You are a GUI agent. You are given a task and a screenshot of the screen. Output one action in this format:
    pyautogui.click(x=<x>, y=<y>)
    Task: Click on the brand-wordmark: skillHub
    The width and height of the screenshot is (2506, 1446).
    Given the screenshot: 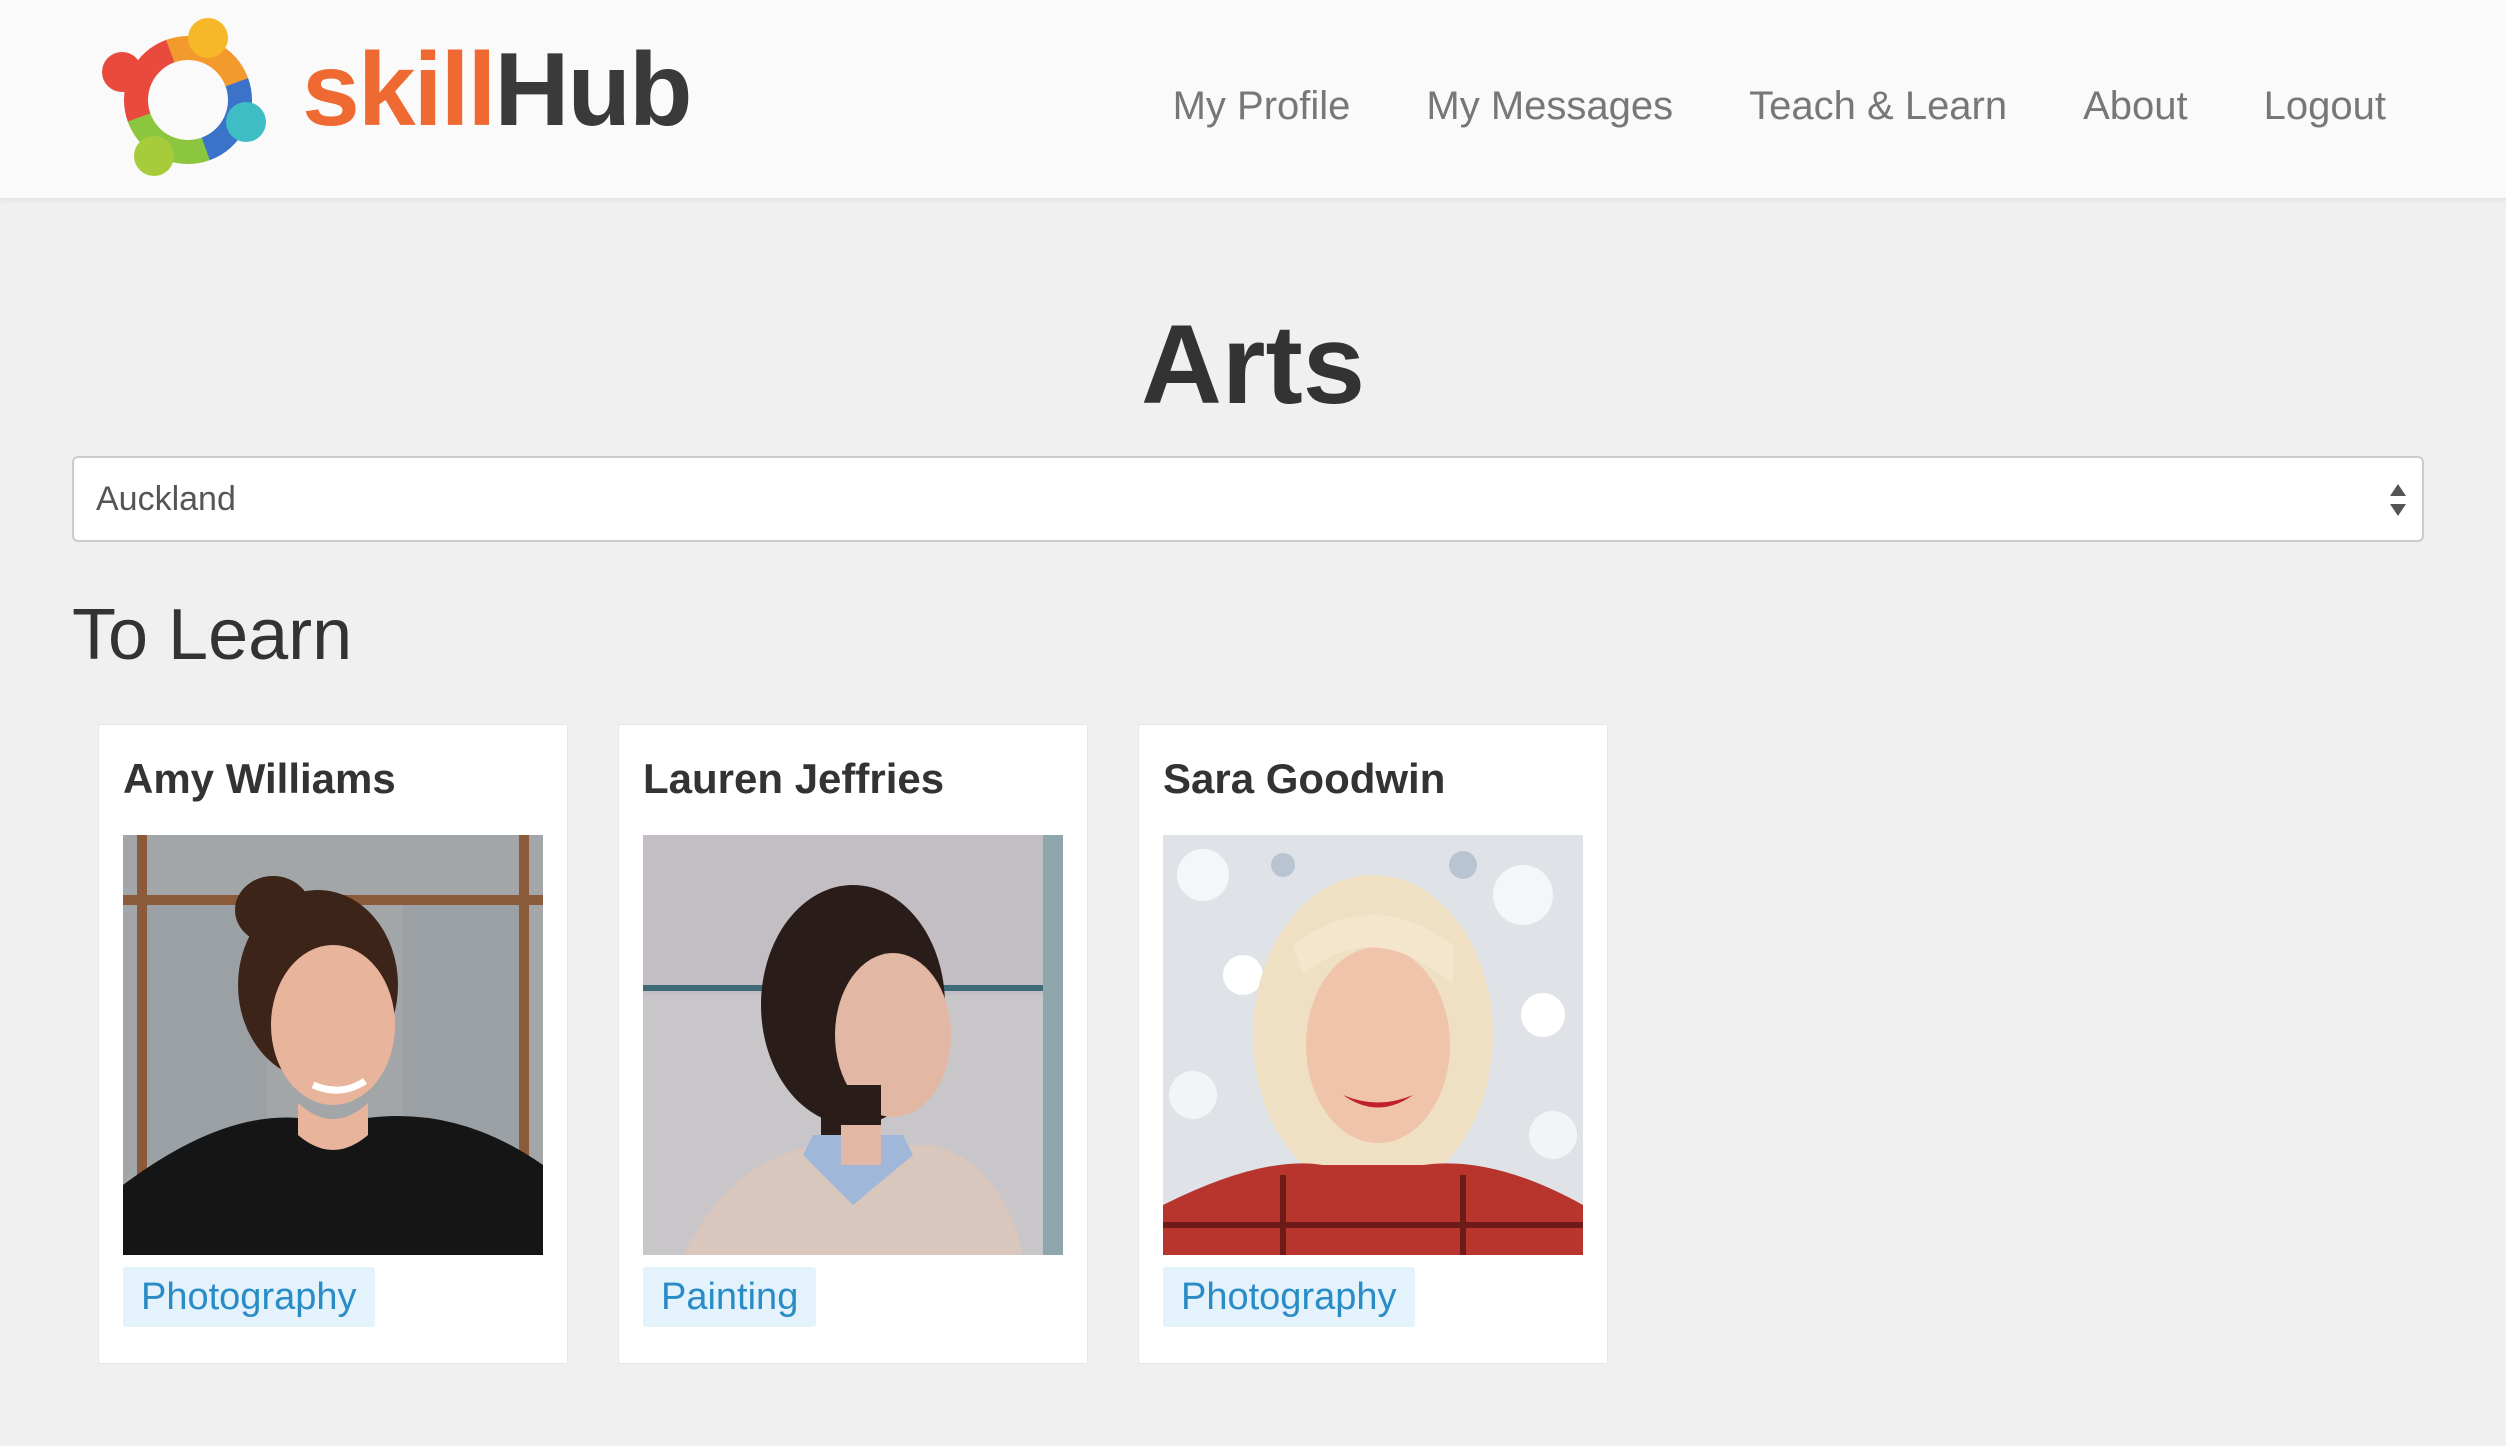 What is the action you would take?
    pyautogui.click(x=497, y=90)
    